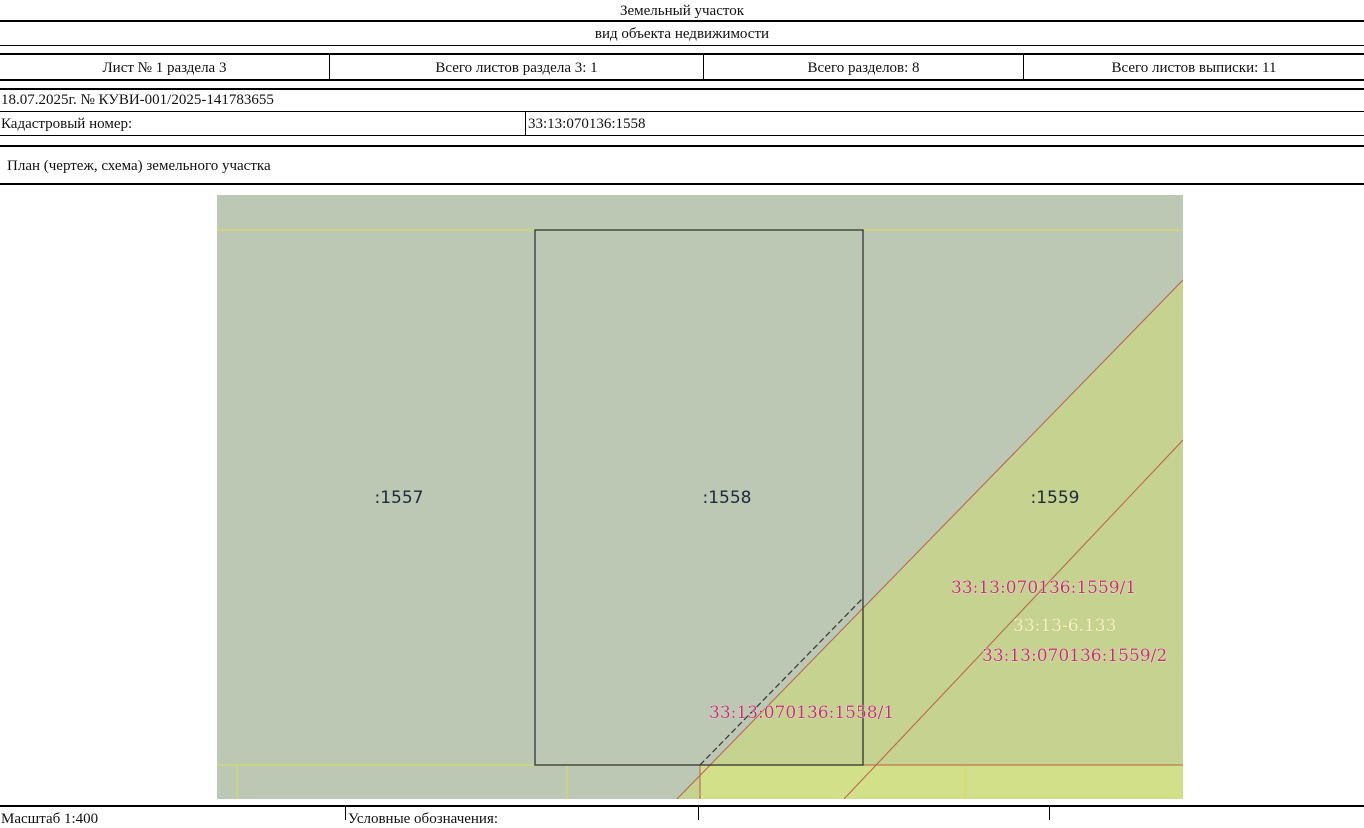 The height and width of the screenshot is (828, 1364). I want to click on parcel-label-1558: :1558, so click(727, 498).